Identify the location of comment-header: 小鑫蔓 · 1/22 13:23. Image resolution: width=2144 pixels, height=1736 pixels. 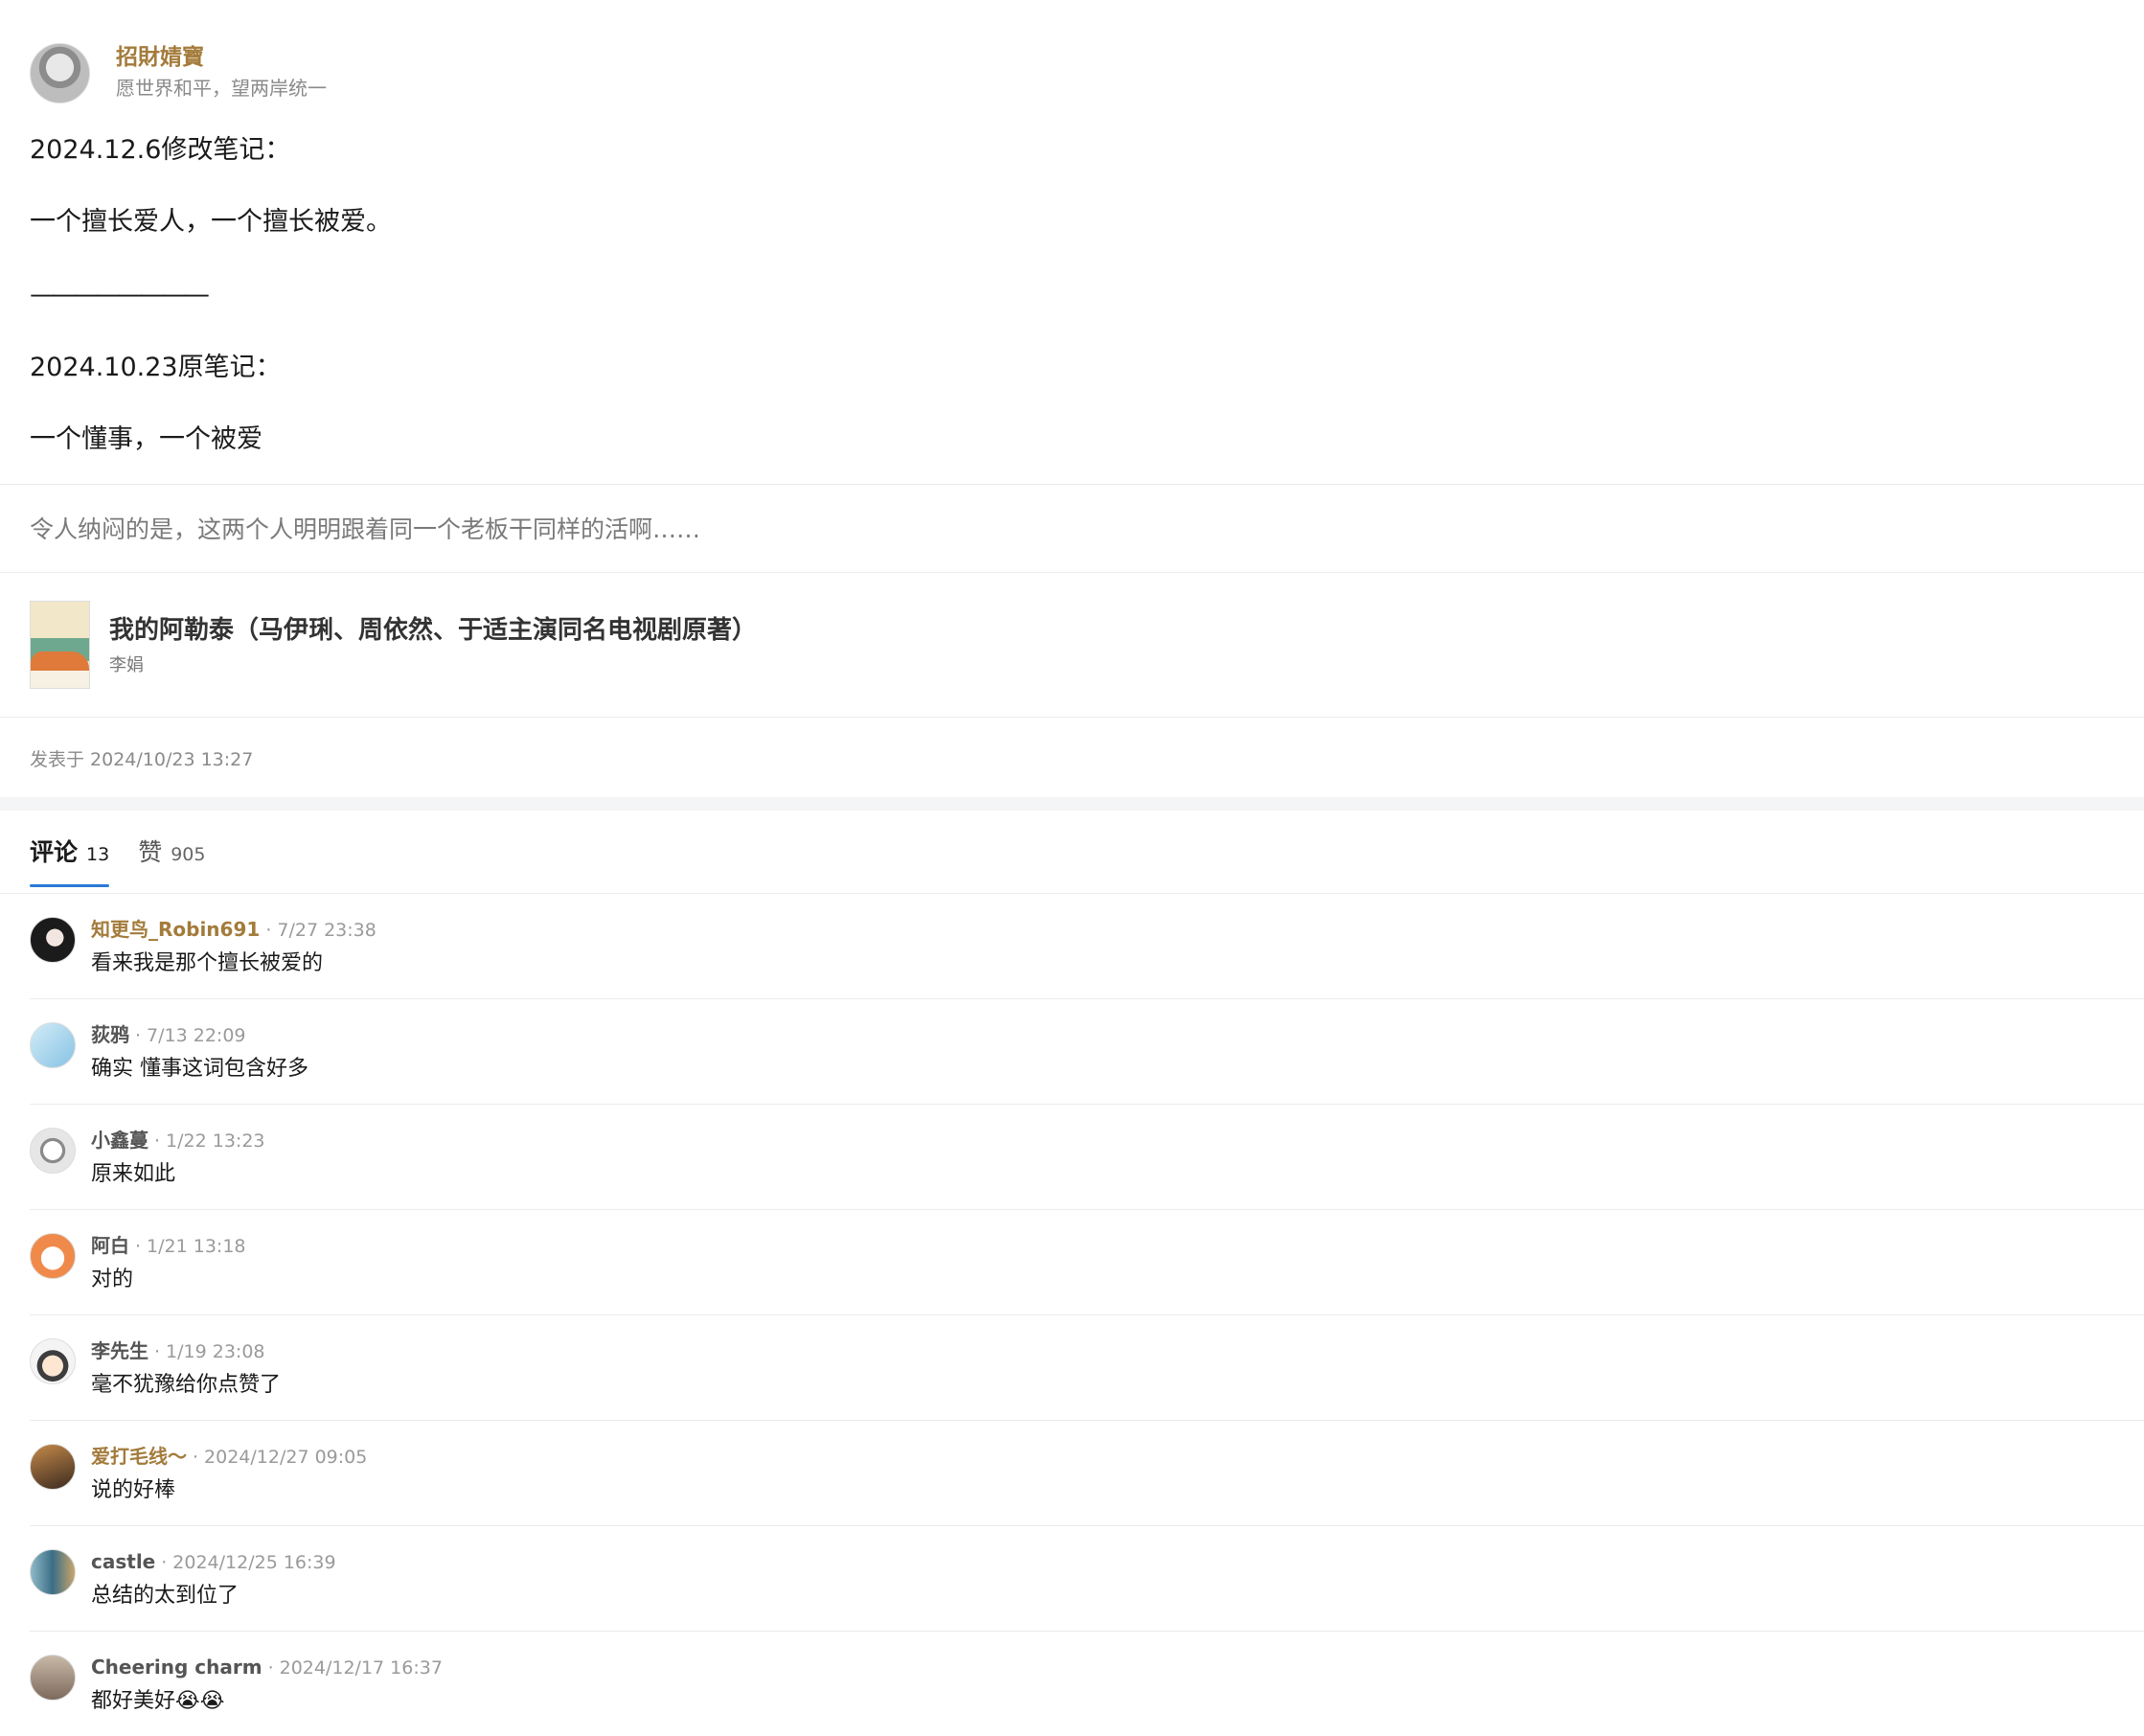
(178, 1141).